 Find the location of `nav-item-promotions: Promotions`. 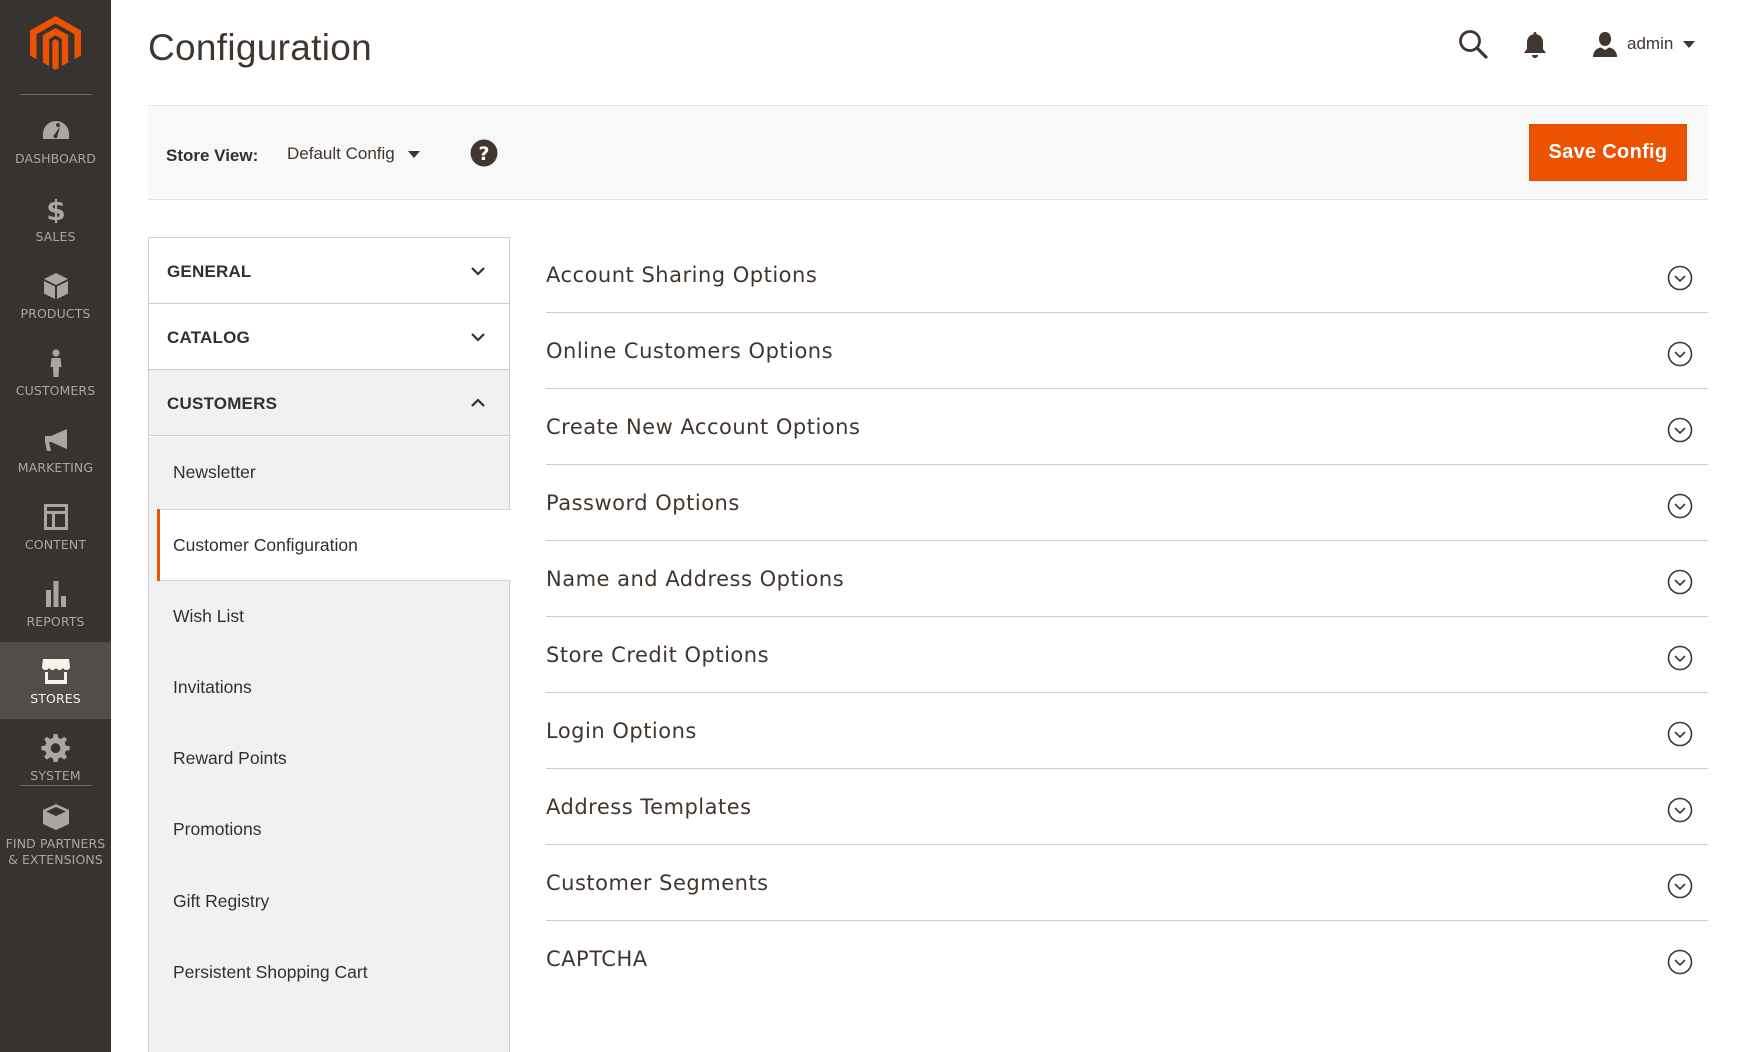

nav-item-promotions: Promotions is located at coordinates (329, 830).